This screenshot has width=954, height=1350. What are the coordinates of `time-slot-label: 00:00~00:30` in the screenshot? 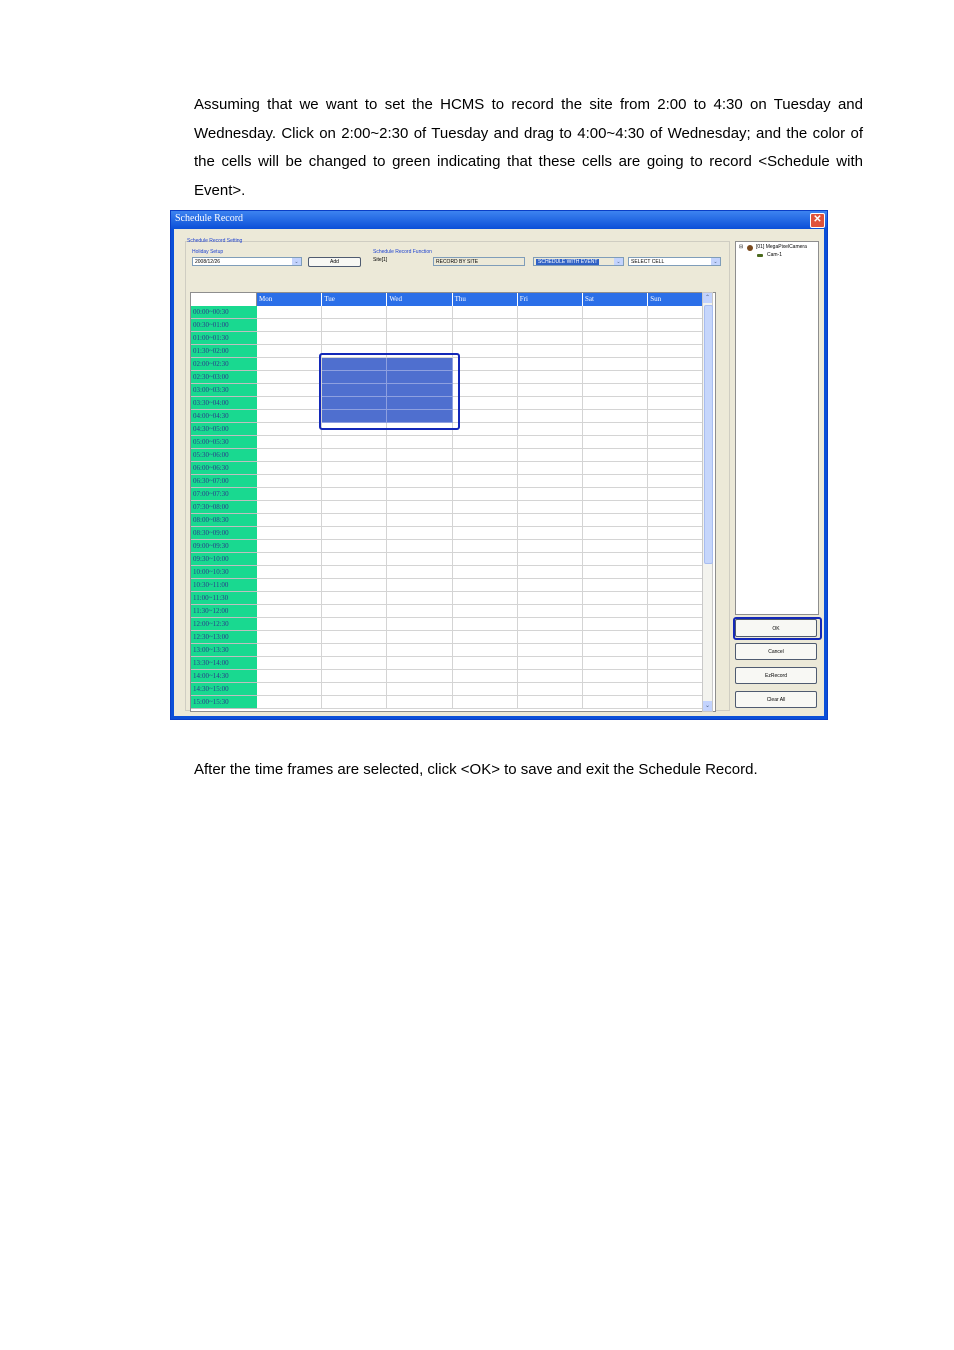 It's located at (224, 312).